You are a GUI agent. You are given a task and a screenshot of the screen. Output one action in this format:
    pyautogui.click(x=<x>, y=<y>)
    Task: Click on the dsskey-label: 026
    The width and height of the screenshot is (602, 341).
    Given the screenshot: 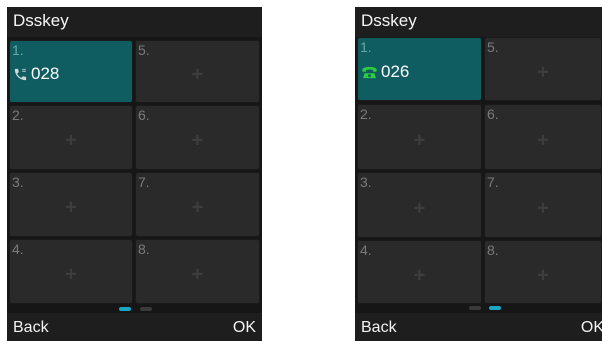 What is the action you would take?
    pyautogui.click(x=385, y=72)
    